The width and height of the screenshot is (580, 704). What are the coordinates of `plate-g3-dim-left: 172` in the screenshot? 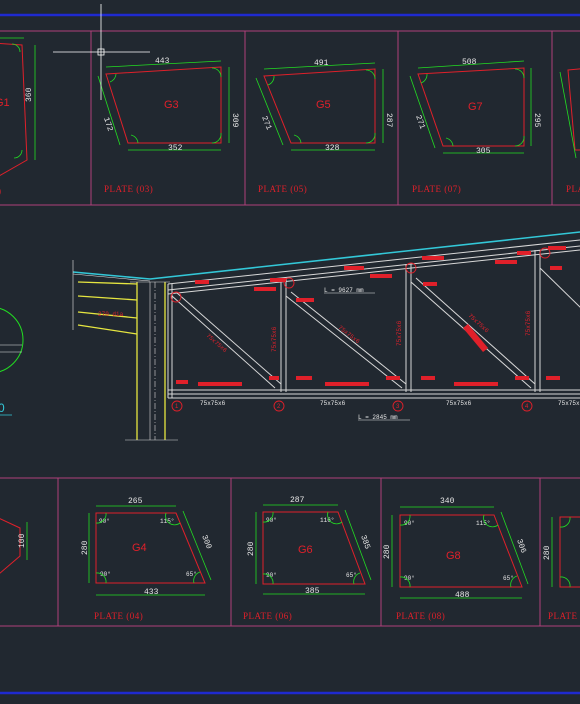 It's located at (107, 124).